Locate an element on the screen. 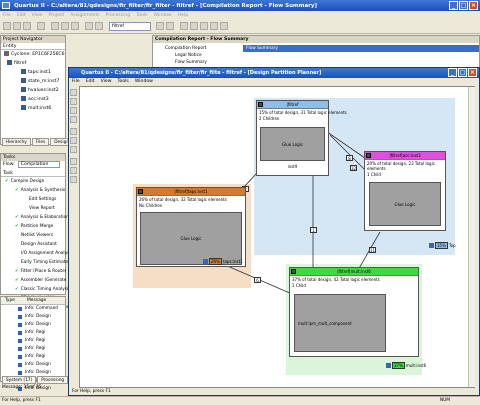 This screenshot has width=480, height=405. tree-item-filtref: filtref is located at coordinates (33, 63).